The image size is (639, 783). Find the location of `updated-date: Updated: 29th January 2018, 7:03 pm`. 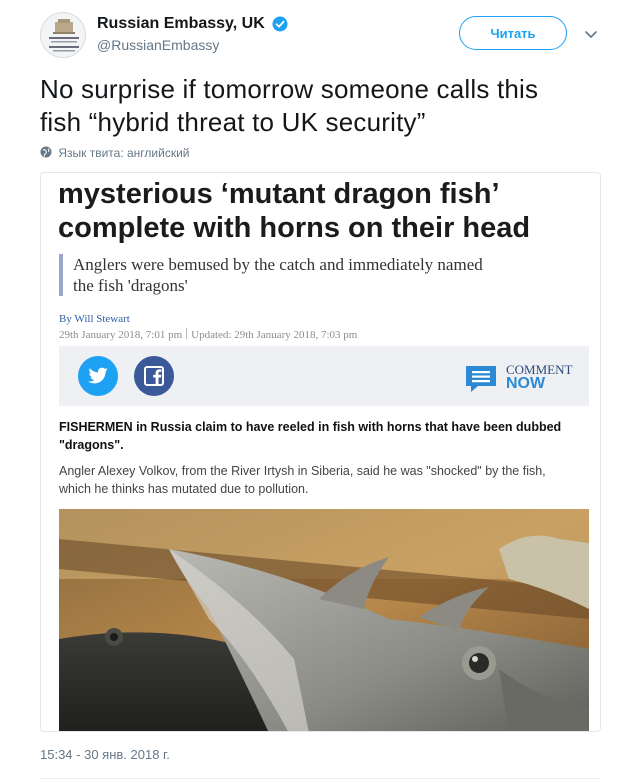

updated-date: Updated: 29th January 2018, 7:03 pm is located at coordinates (274, 335).